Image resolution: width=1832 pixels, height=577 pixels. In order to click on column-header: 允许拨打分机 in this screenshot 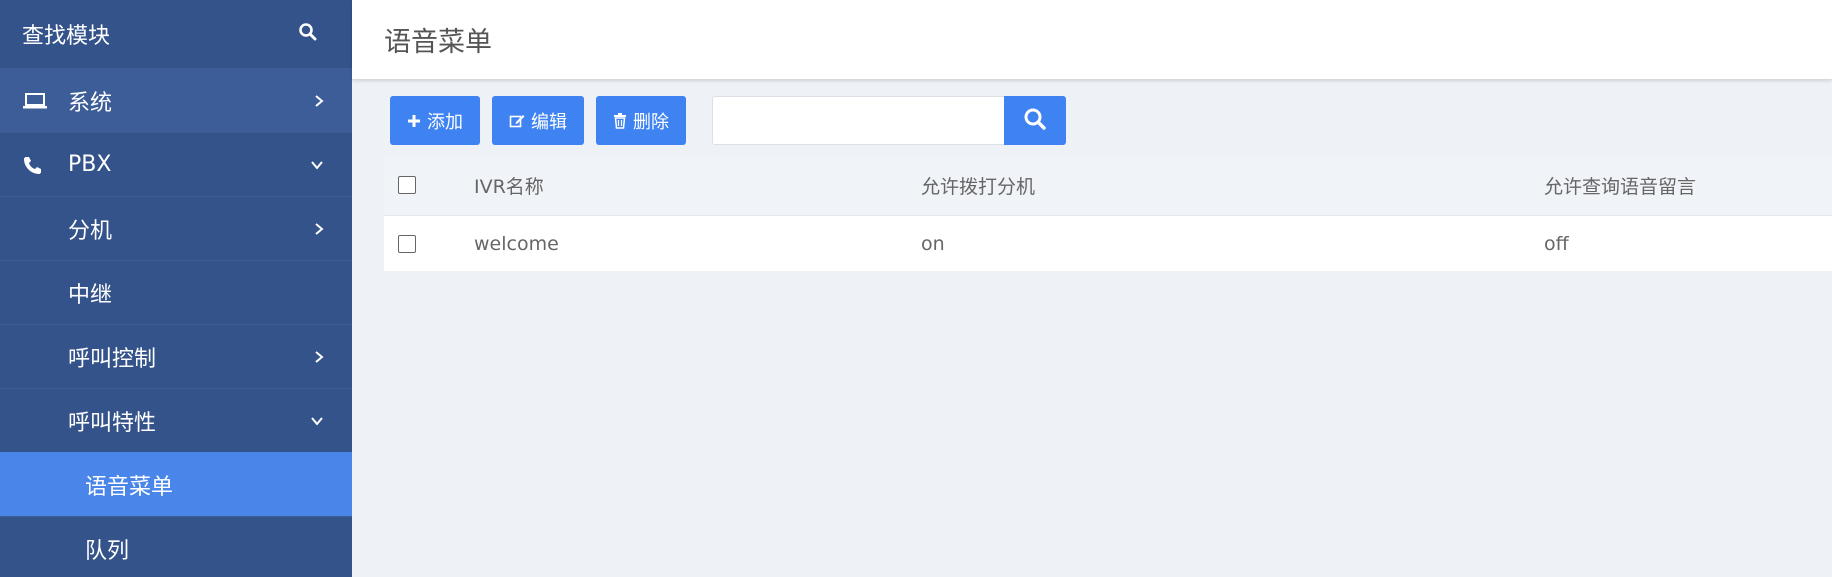, I will do `click(1232, 185)`.